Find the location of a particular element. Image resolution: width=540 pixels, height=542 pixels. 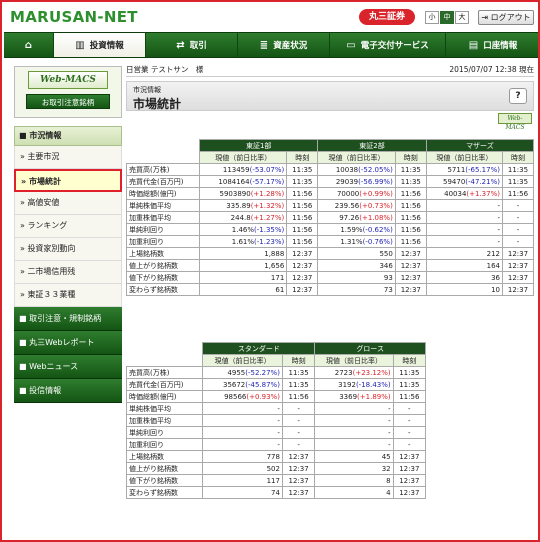

sidebar-item-label: 投信情報 is located at coordinates (45, 390).